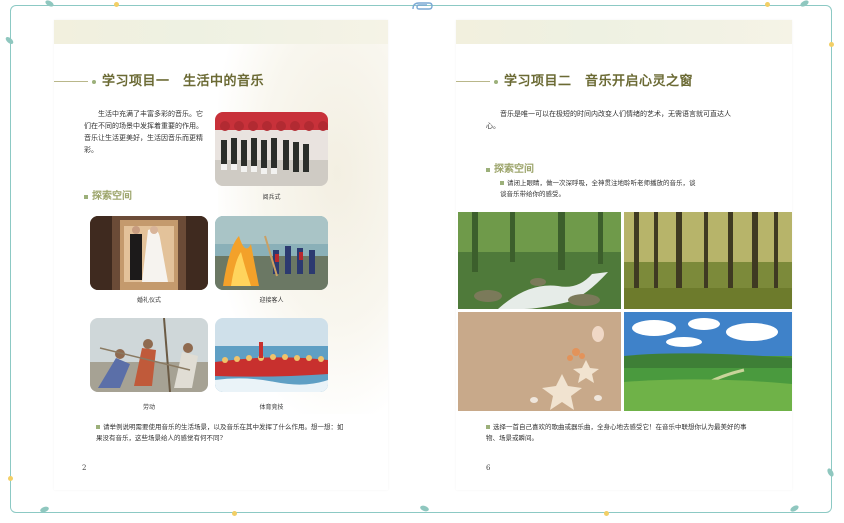 This screenshot has width=844, height=523. Describe the element at coordinates (271, 149) in the screenshot. I see `parade-photo` at that location.